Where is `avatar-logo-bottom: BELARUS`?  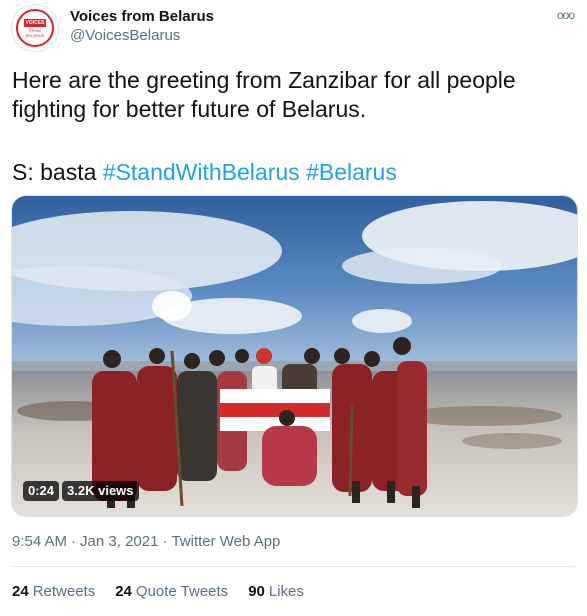 avatar-logo-bottom: BELARUS is located at coordinates (35, 35).